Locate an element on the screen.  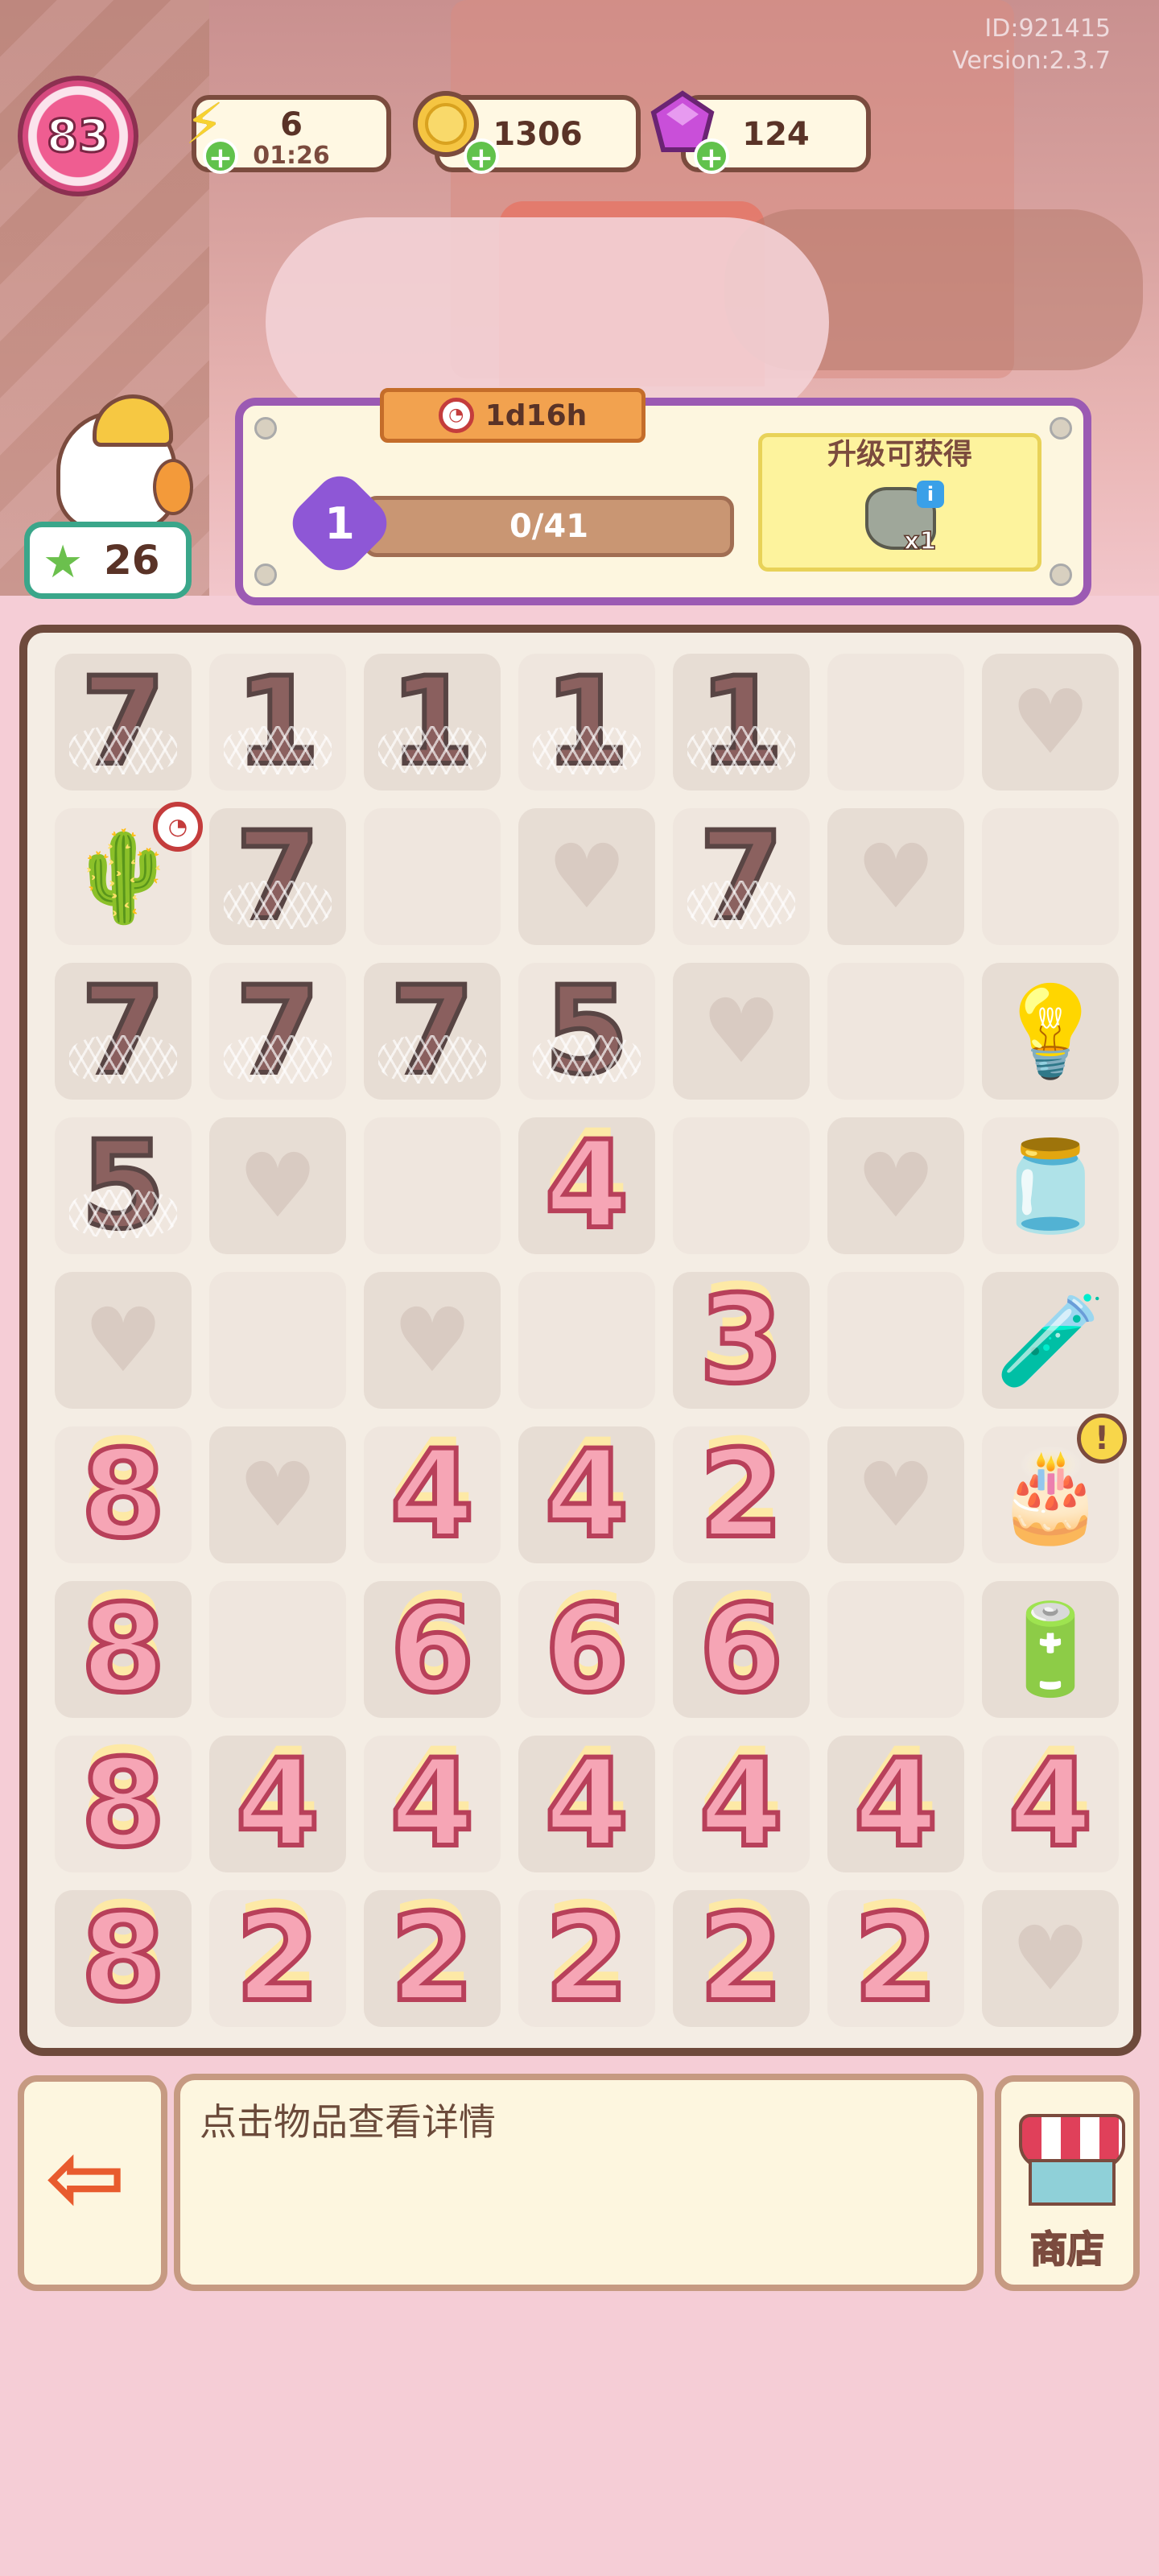
shop-button: 商店 is located at coordinates (1067, 2183).